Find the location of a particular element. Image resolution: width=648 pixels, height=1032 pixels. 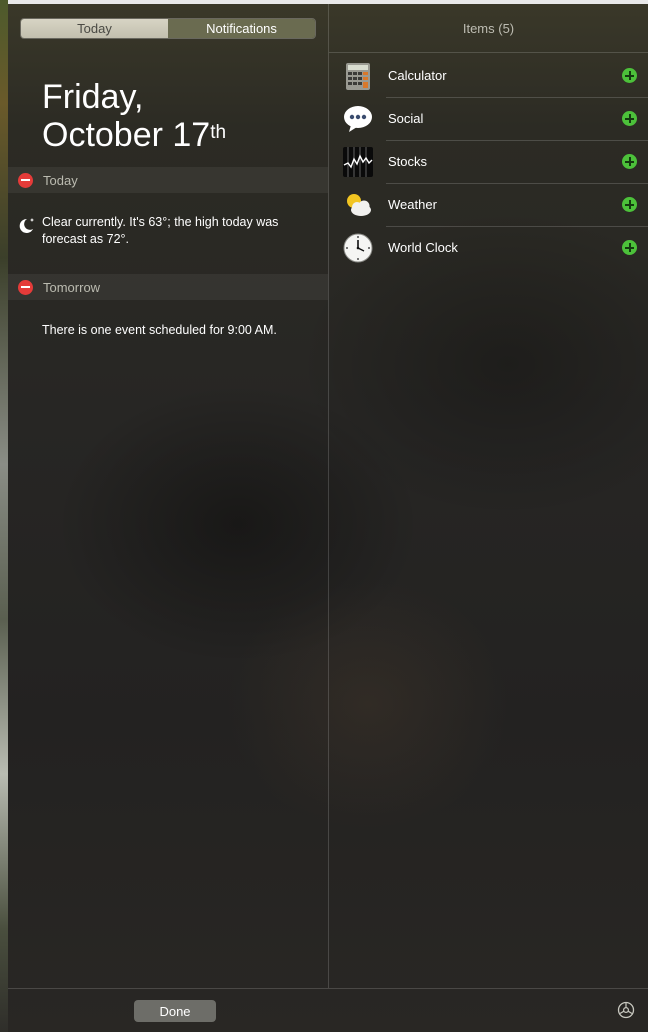

remove-today-widget-button is located at coordinates (25, 180).